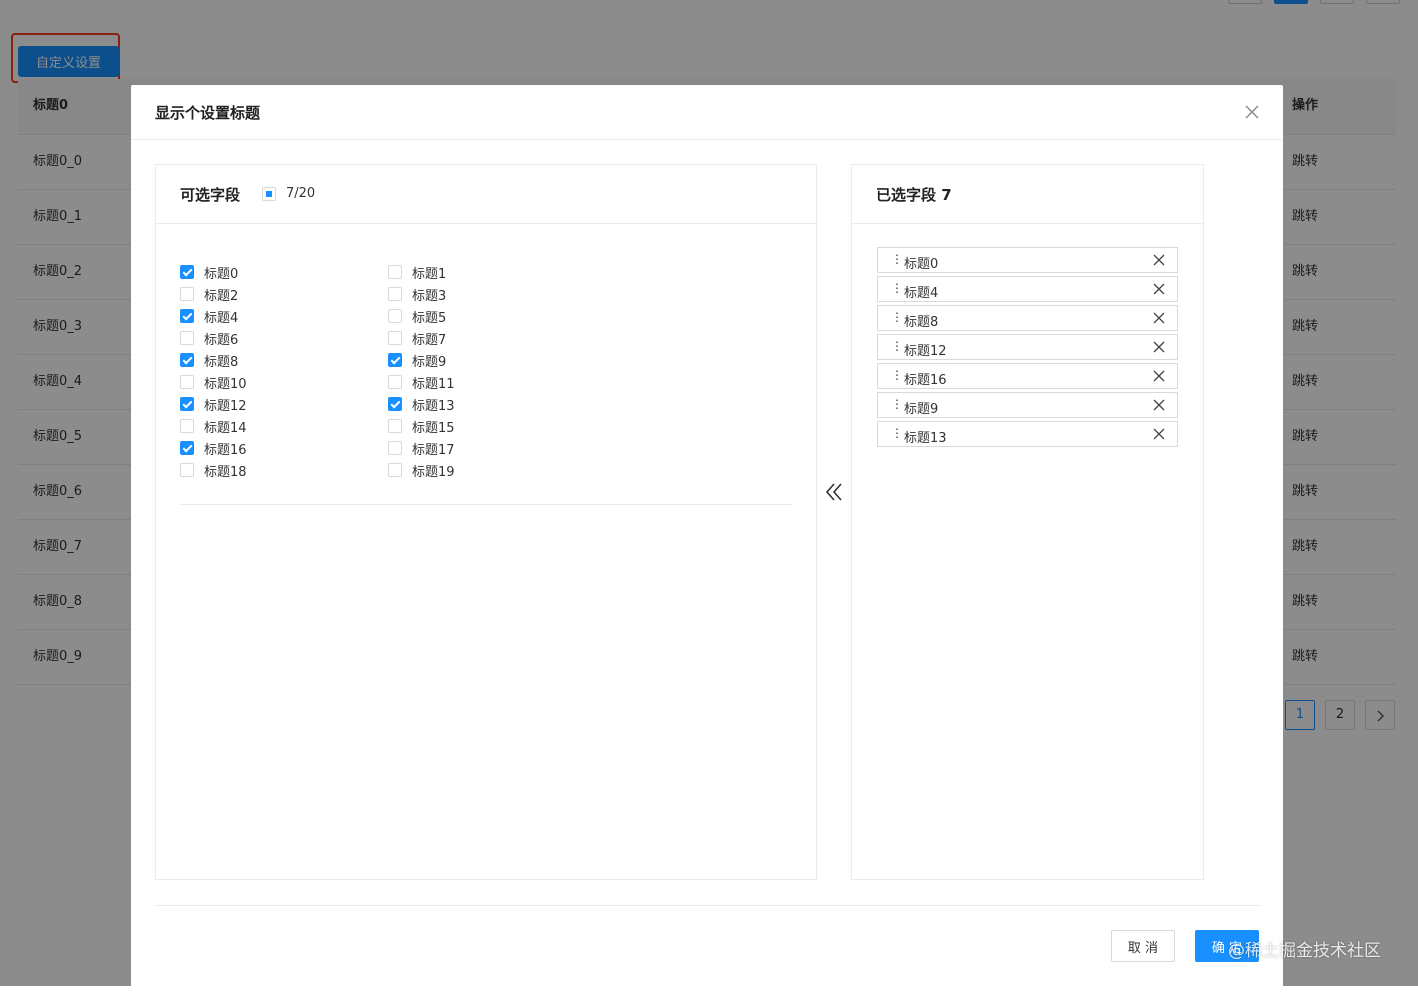  Describe the element at coordinates (210, 195) in the screenshot. I see `available-fields-title: 可选字段` at that location.